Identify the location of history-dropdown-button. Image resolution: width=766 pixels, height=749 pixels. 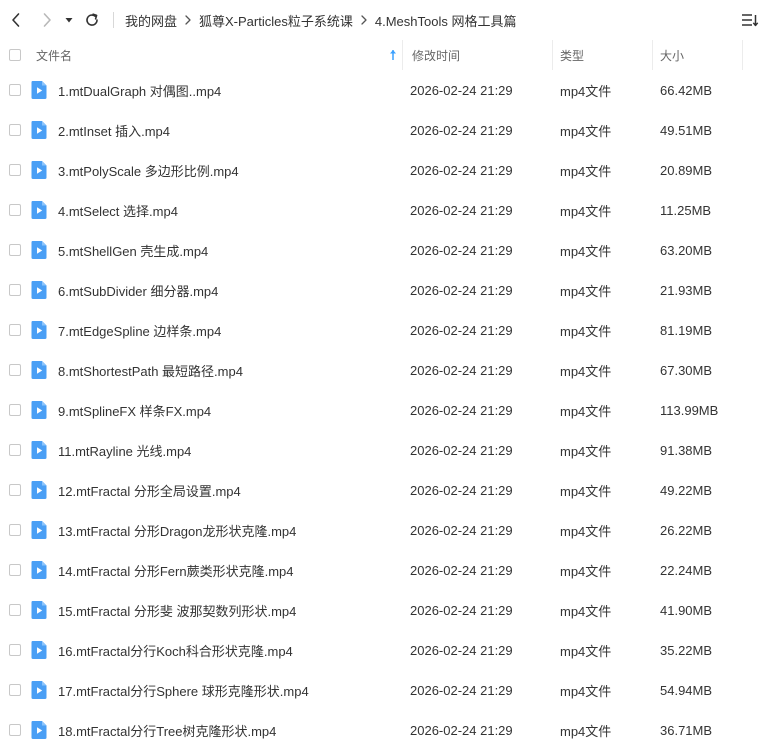
(69, 20).